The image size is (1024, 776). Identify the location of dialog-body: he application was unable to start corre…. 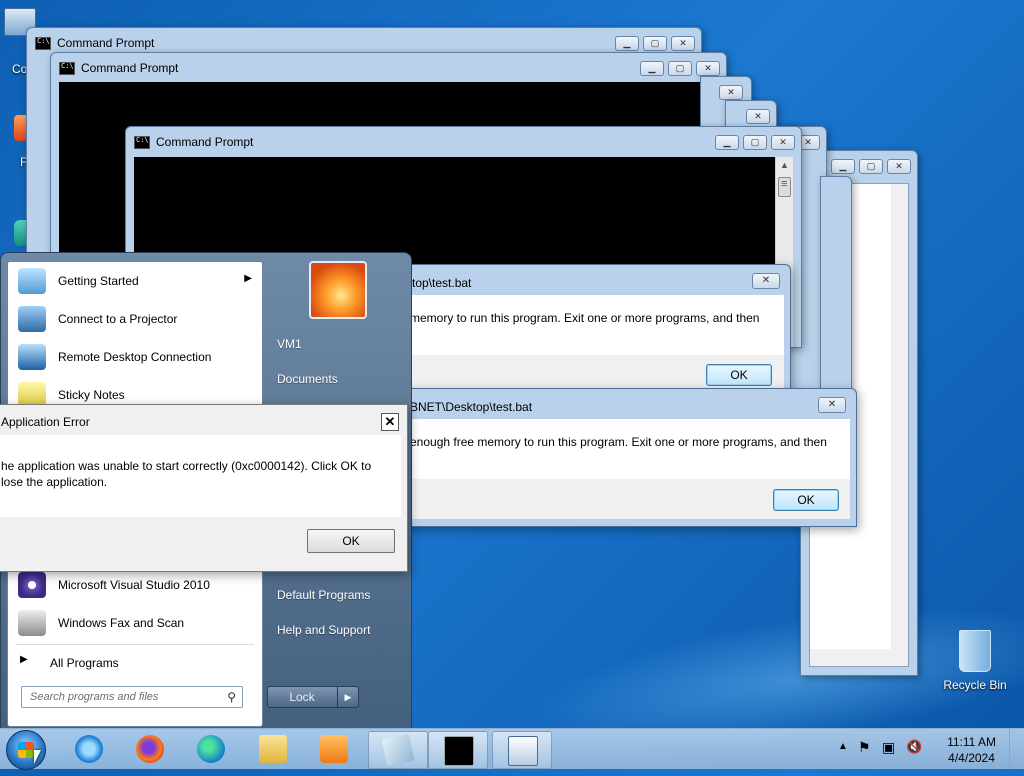
(200, 476).